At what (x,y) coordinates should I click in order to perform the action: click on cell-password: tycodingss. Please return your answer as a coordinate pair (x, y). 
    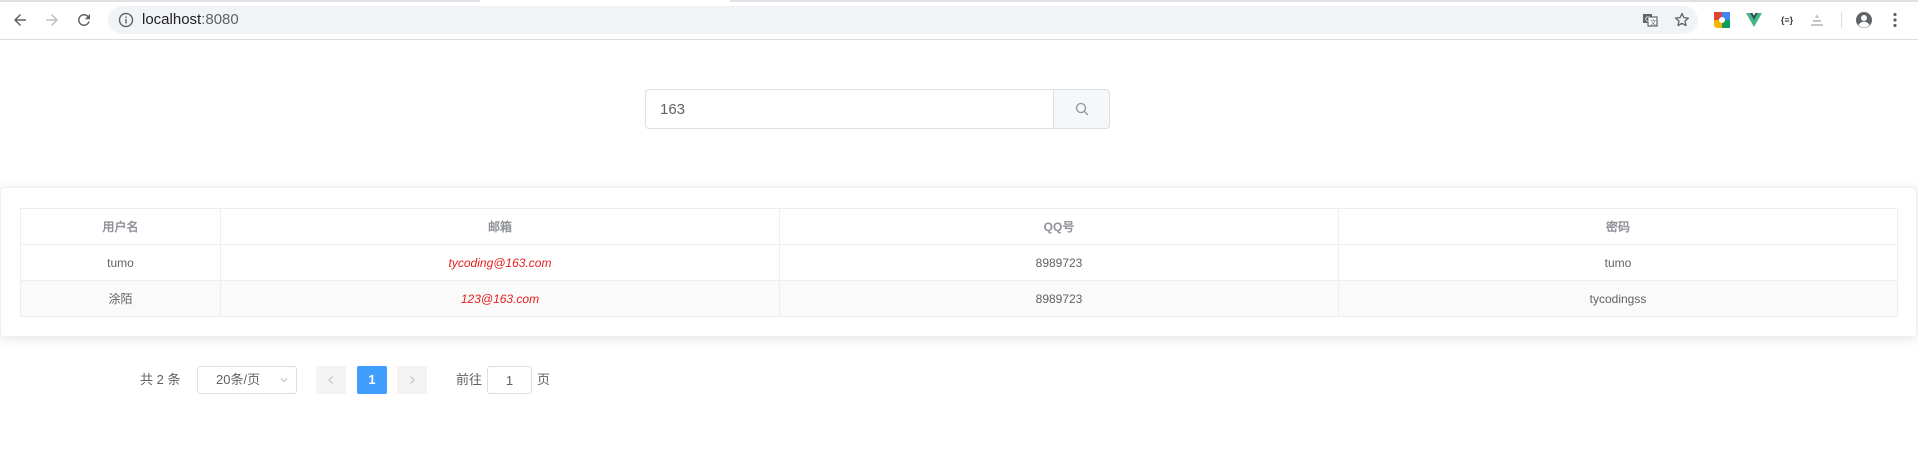
    Looking at the image, I should click on (1618, 298).